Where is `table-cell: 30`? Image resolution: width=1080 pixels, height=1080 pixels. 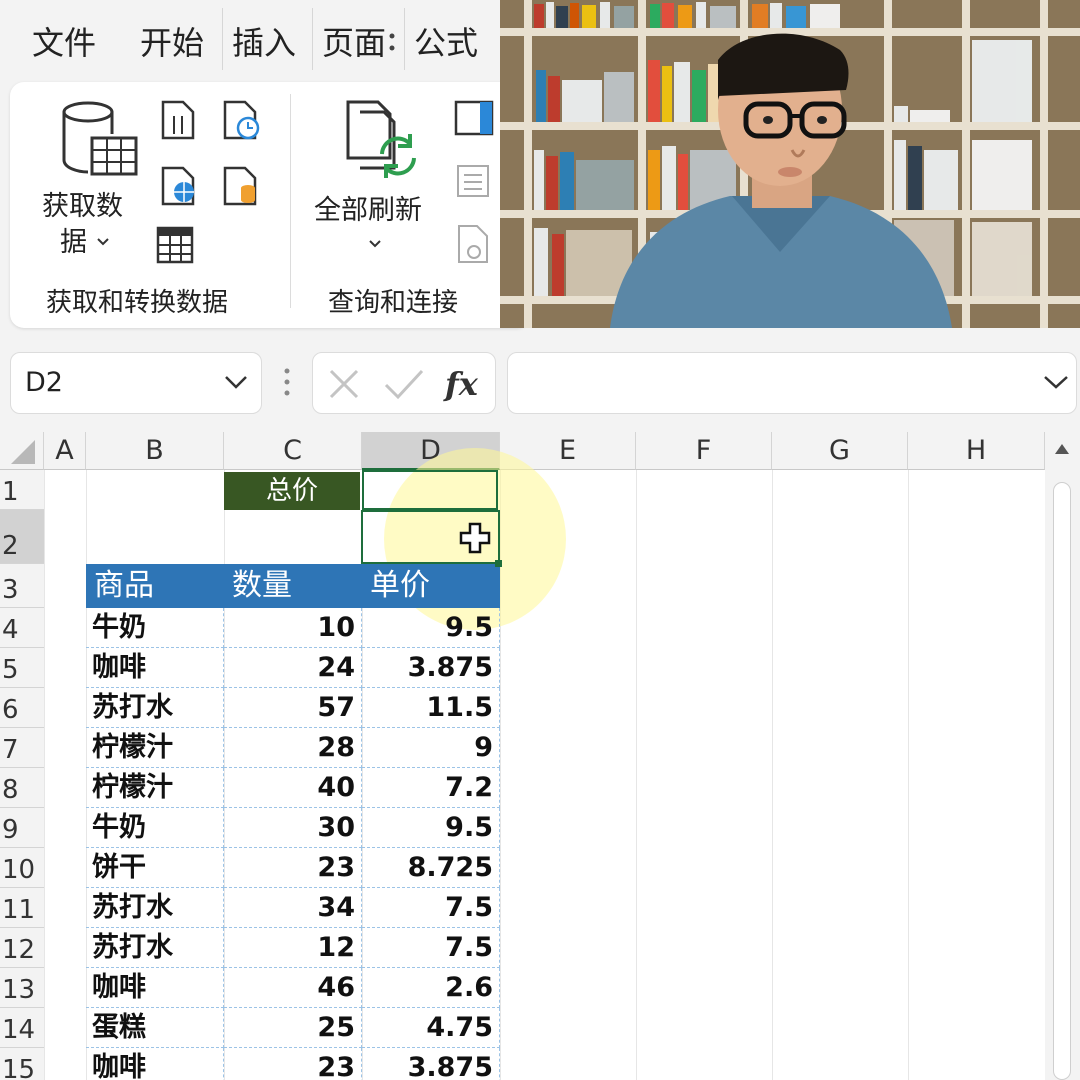
table-cell: 30 is located at coordinates (293, 828).